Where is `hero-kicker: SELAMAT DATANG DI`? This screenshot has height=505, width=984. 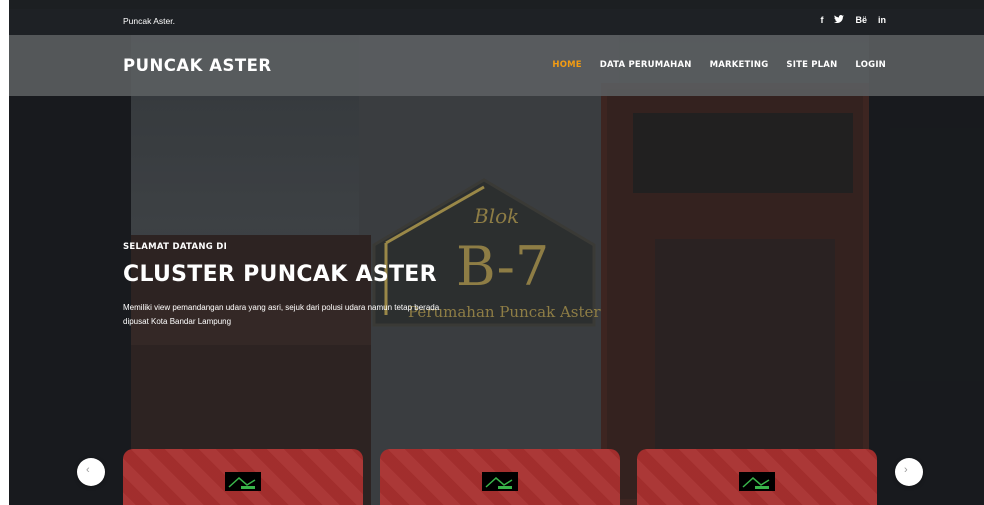 hero-kicker: SELAMAT DATANG DI is located at coordinates (175, 247).